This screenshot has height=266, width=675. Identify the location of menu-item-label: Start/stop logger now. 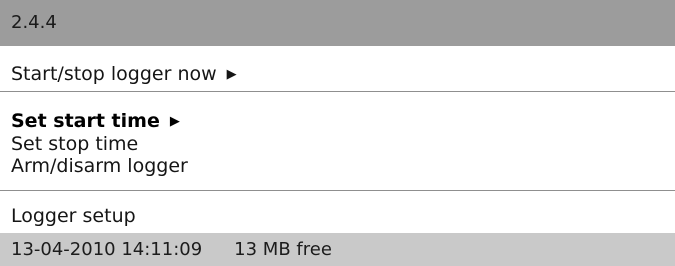
(114, 74).